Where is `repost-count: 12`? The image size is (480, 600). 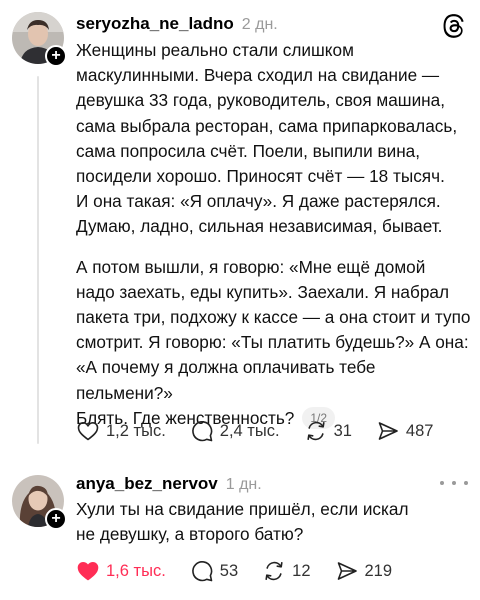
repost-count: 12 is located at coordinates (301, 570).